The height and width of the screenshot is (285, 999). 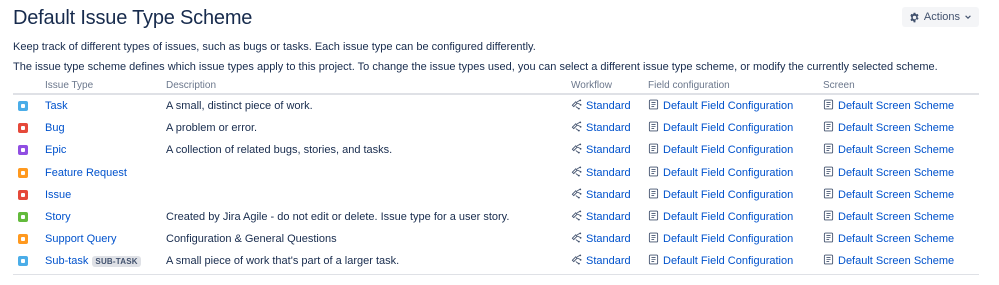 I want to click on issue-type-description: Configuration & General Questions, so click(x=251, y=239).